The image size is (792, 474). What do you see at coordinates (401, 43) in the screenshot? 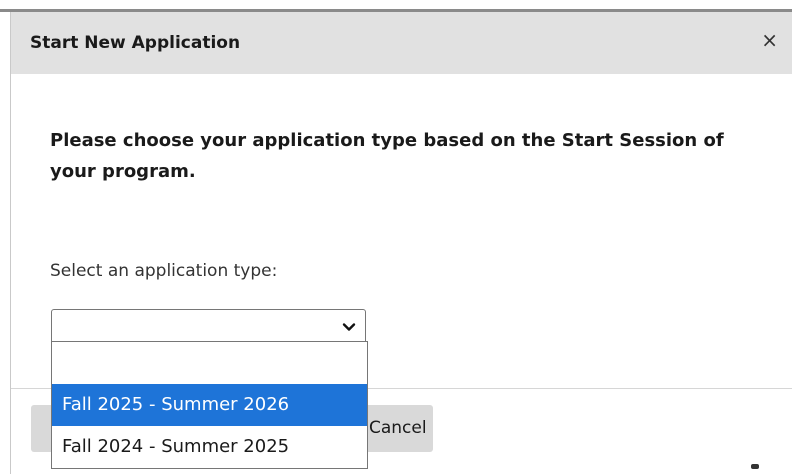
I see `dialog-header: Start New Application ×` at bounding box center [401, 43].